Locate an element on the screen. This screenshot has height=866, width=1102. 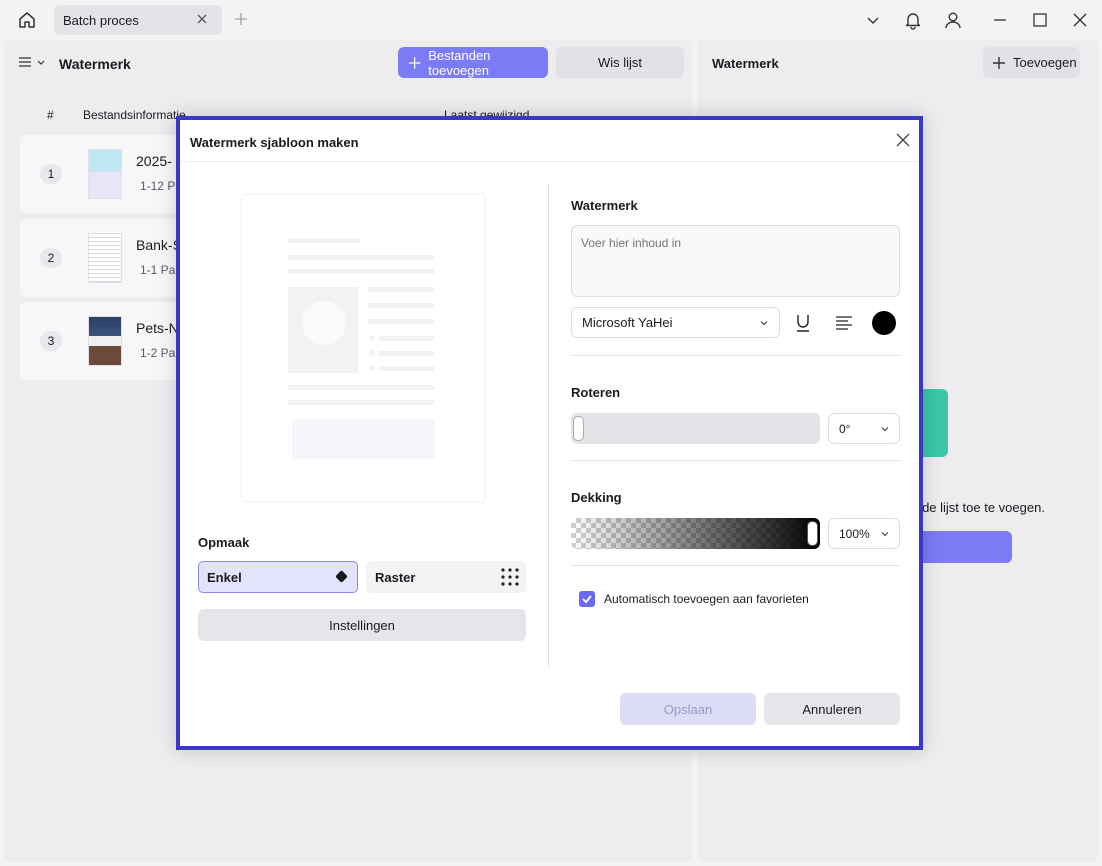
tab-batch-process: Batch proces is located at coordinates (138, 20).